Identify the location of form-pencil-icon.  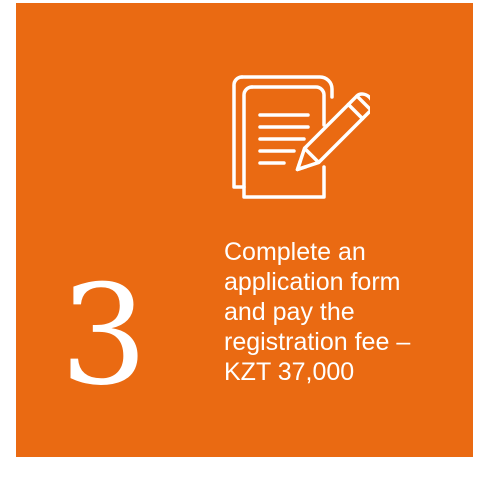
(301, 137).